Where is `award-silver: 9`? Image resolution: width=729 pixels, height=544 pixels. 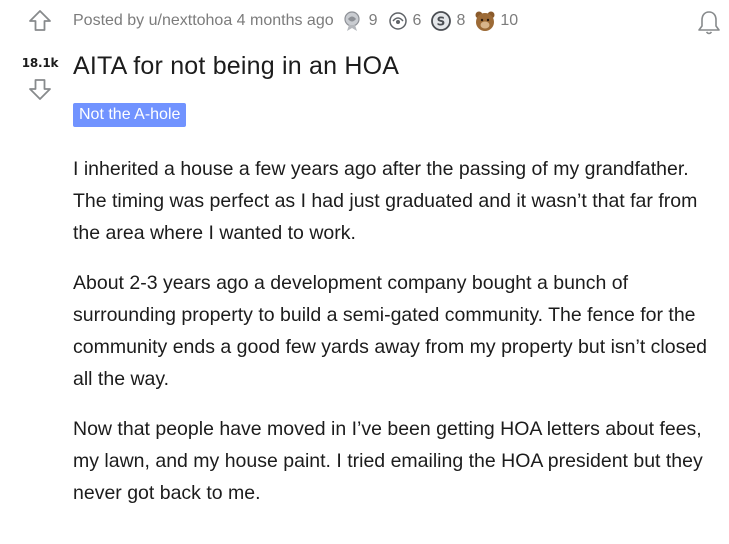 award-silver: 9 is located at coordinates (360, 21).